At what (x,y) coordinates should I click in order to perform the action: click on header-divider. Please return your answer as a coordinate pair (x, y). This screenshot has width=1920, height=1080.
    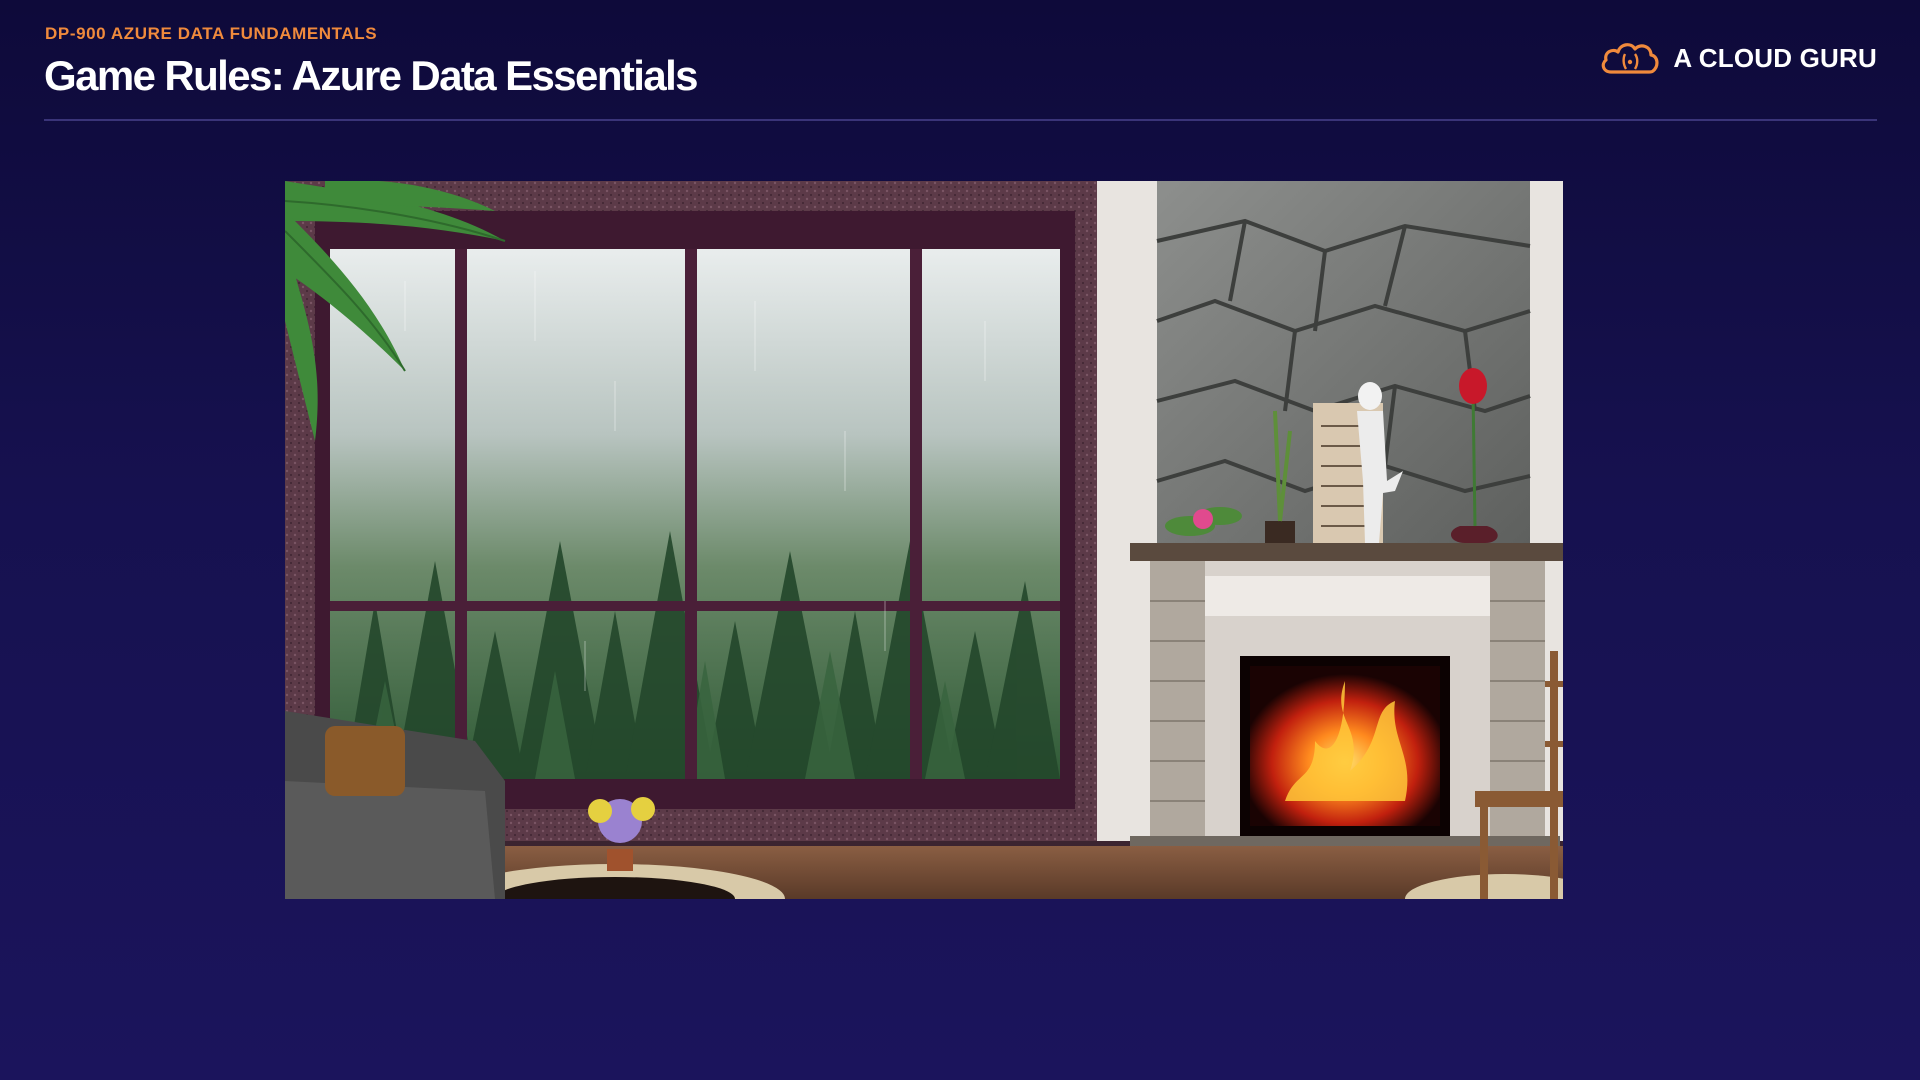
    Looking at the image, I should click on (960, 120).